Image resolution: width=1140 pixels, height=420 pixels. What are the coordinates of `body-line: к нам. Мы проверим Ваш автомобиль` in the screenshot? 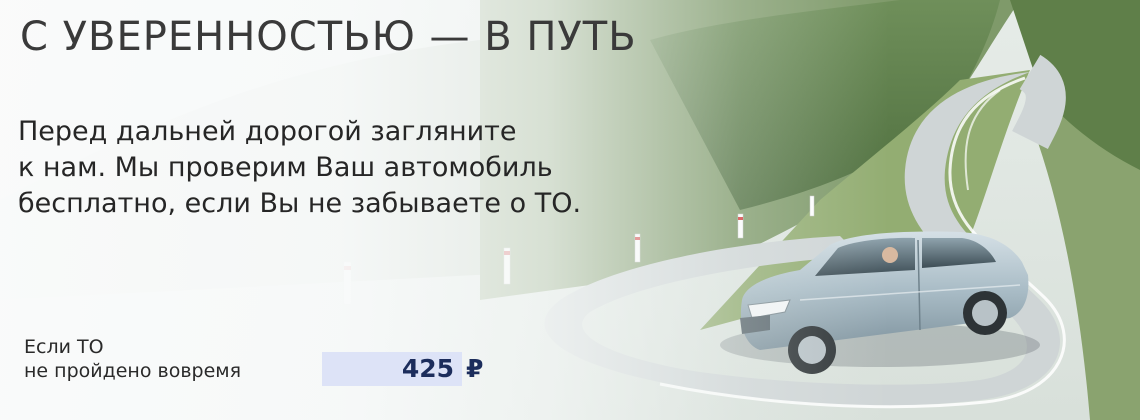 It's located at (285, 167).